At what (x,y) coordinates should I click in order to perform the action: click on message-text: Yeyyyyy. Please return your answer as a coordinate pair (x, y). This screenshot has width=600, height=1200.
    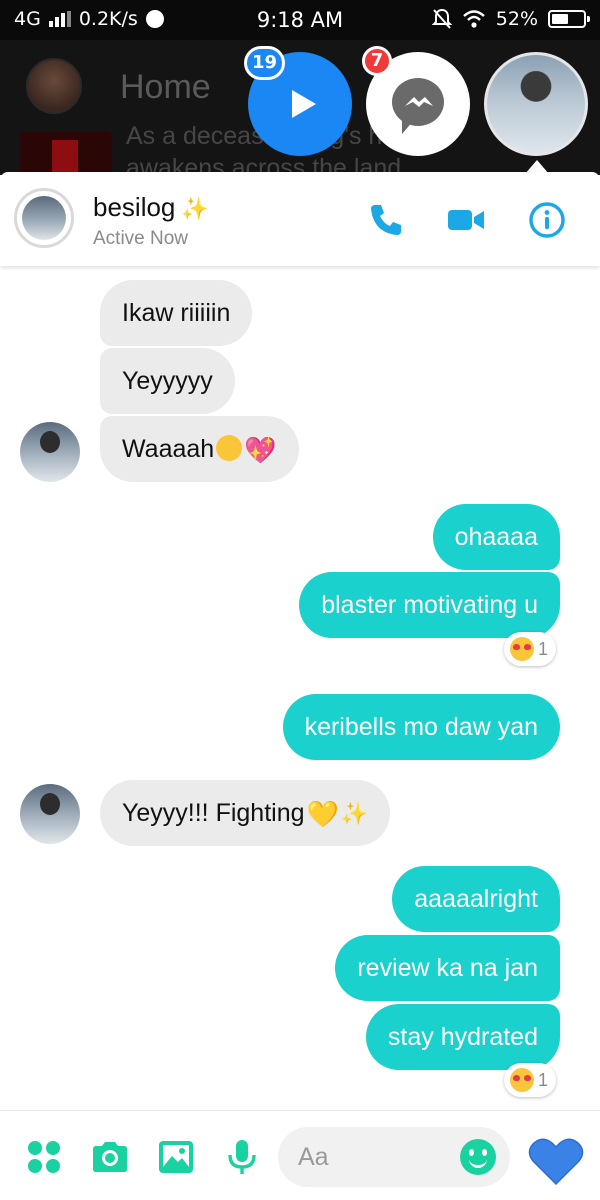
    Looking at the image, I should click on (167, 381).